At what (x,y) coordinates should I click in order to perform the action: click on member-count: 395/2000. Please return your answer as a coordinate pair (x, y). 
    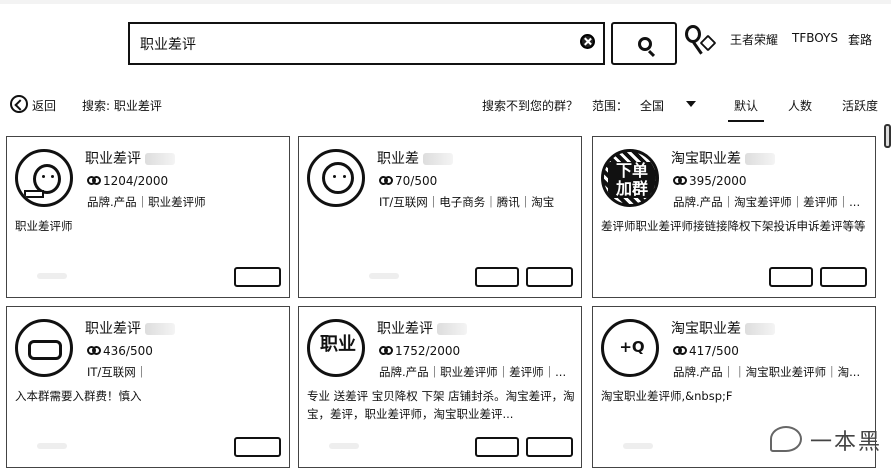
    Looking at the image, I should click on (710, 181).